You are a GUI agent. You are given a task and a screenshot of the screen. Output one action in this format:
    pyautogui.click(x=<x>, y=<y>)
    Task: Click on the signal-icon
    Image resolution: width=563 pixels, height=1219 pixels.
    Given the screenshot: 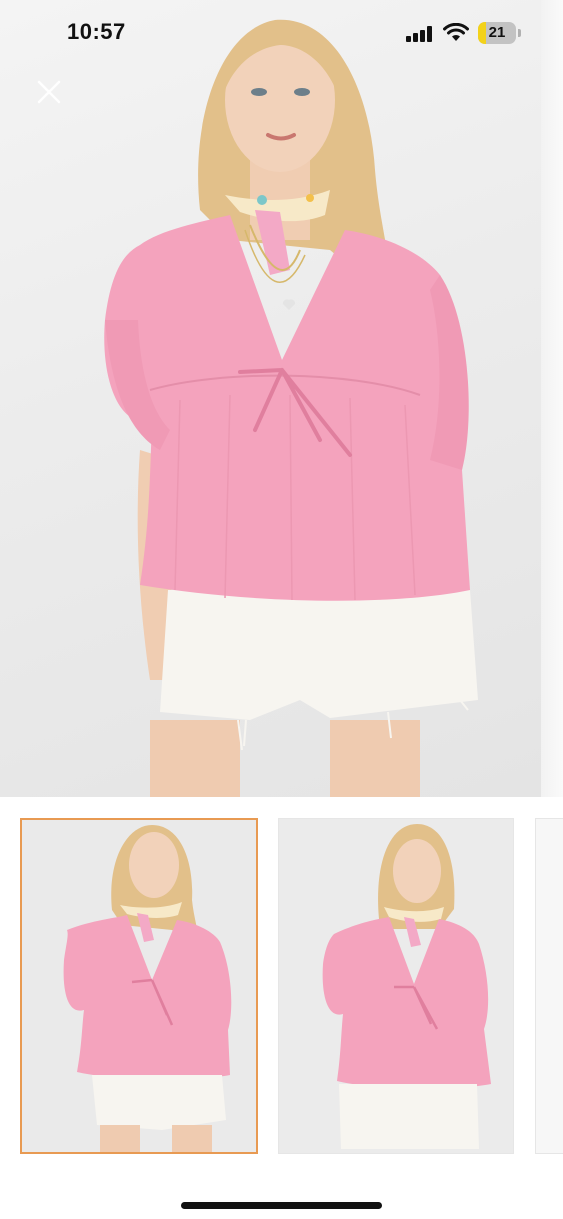 What is the action you would take?
    pyautogui.click(x=420, y=34)
    